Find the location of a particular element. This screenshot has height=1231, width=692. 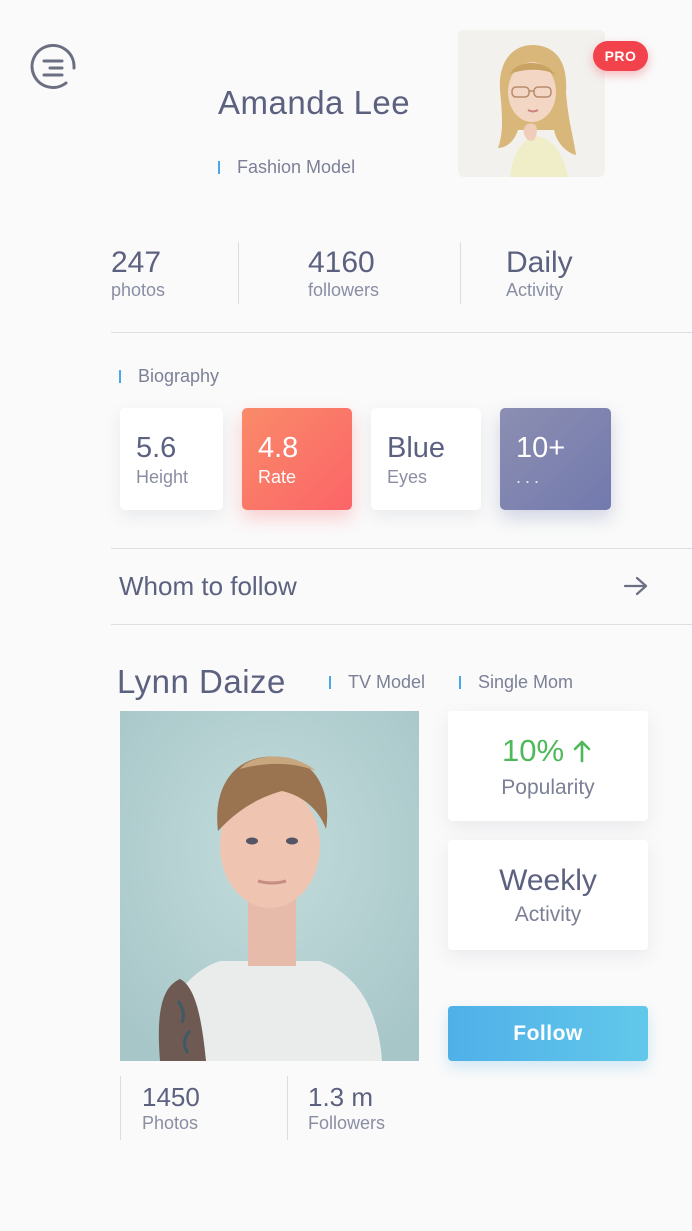

activity-card: Weekly Activity is located at coordinates (548, 895).